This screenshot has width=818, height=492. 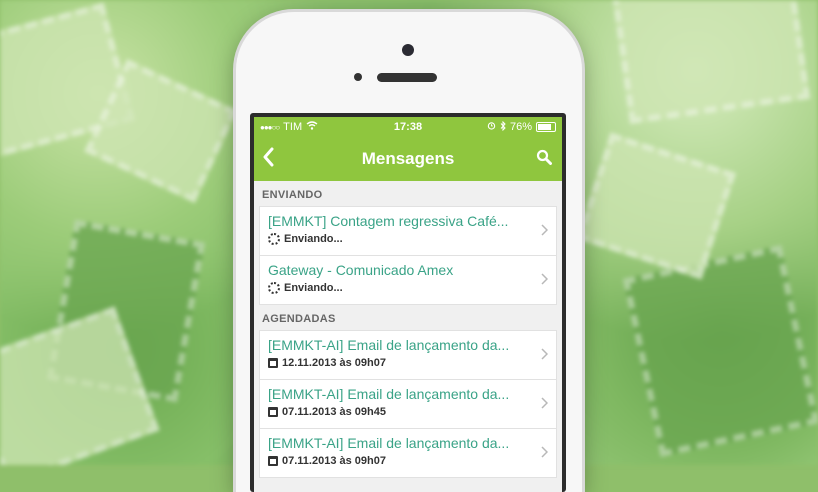 I want to click on carrier-label: TIM, so click(x=293, y=127).